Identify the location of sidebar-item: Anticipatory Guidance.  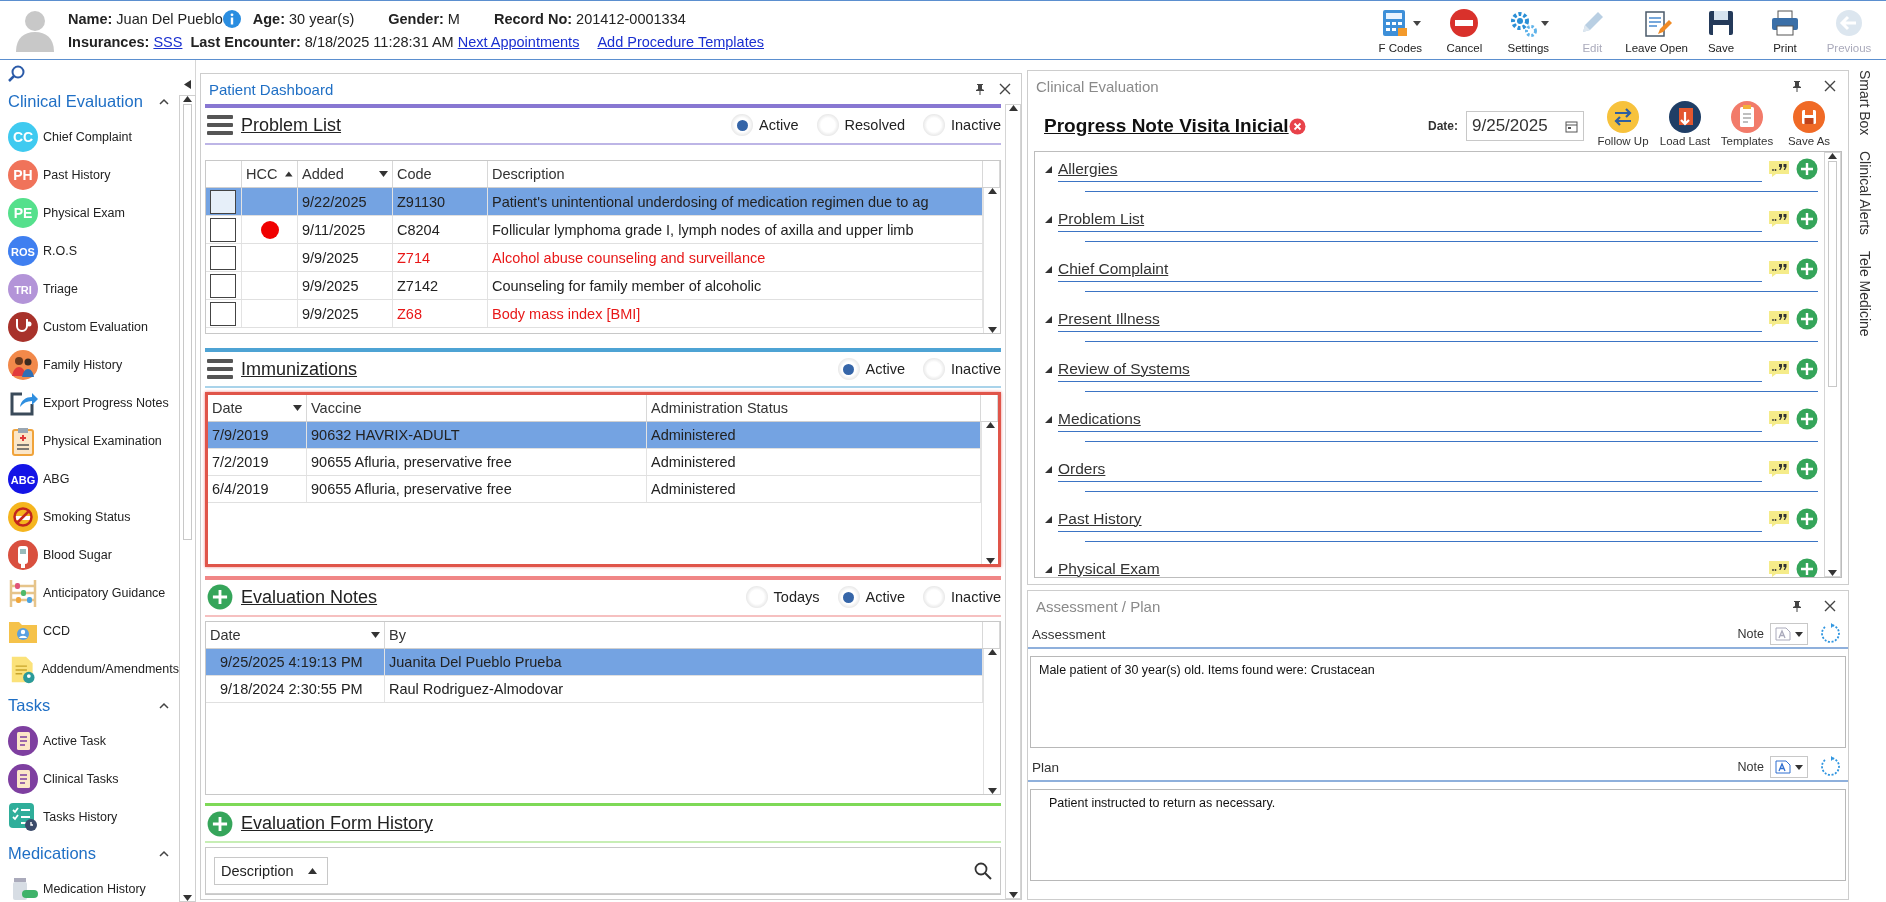
(104, 593).